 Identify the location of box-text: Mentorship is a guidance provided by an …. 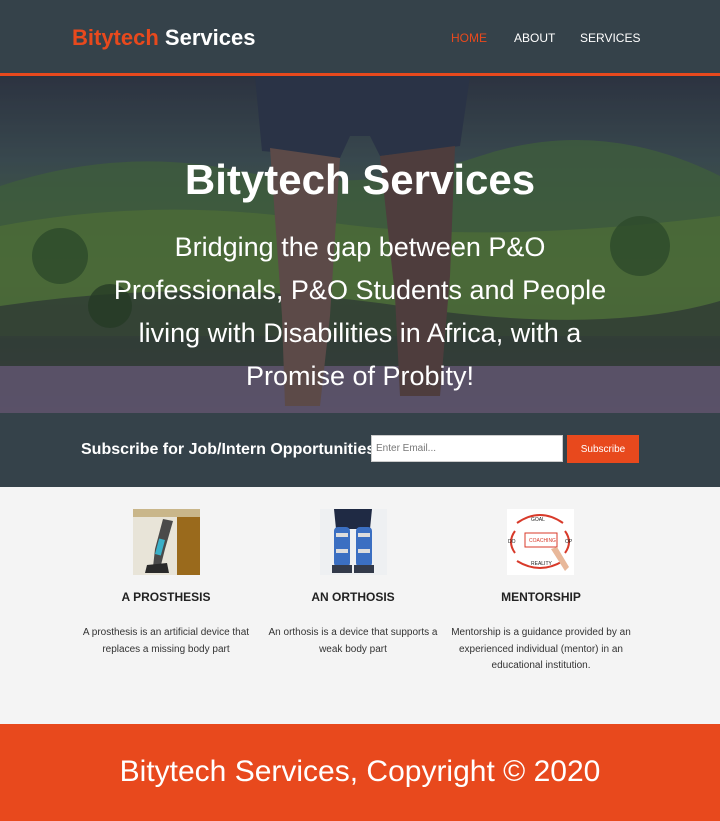
(541, 649).